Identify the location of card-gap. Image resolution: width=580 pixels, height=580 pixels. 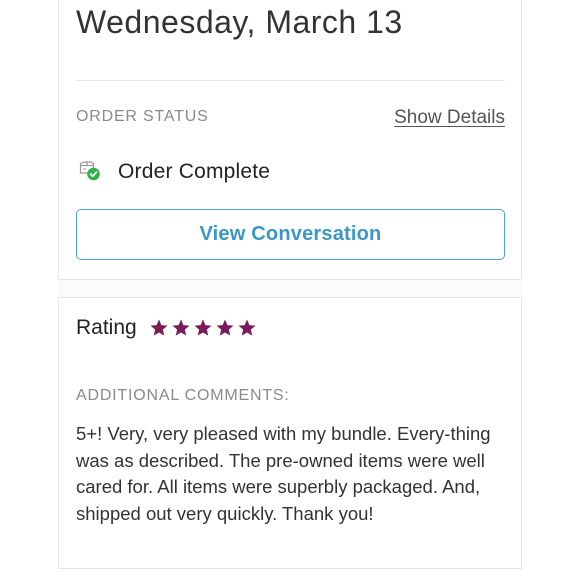
(290, 289).